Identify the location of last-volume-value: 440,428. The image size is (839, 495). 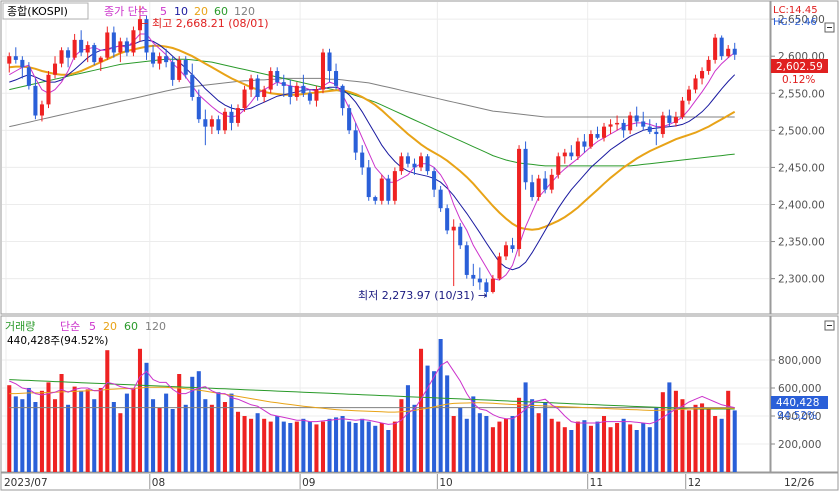
(797, 403).